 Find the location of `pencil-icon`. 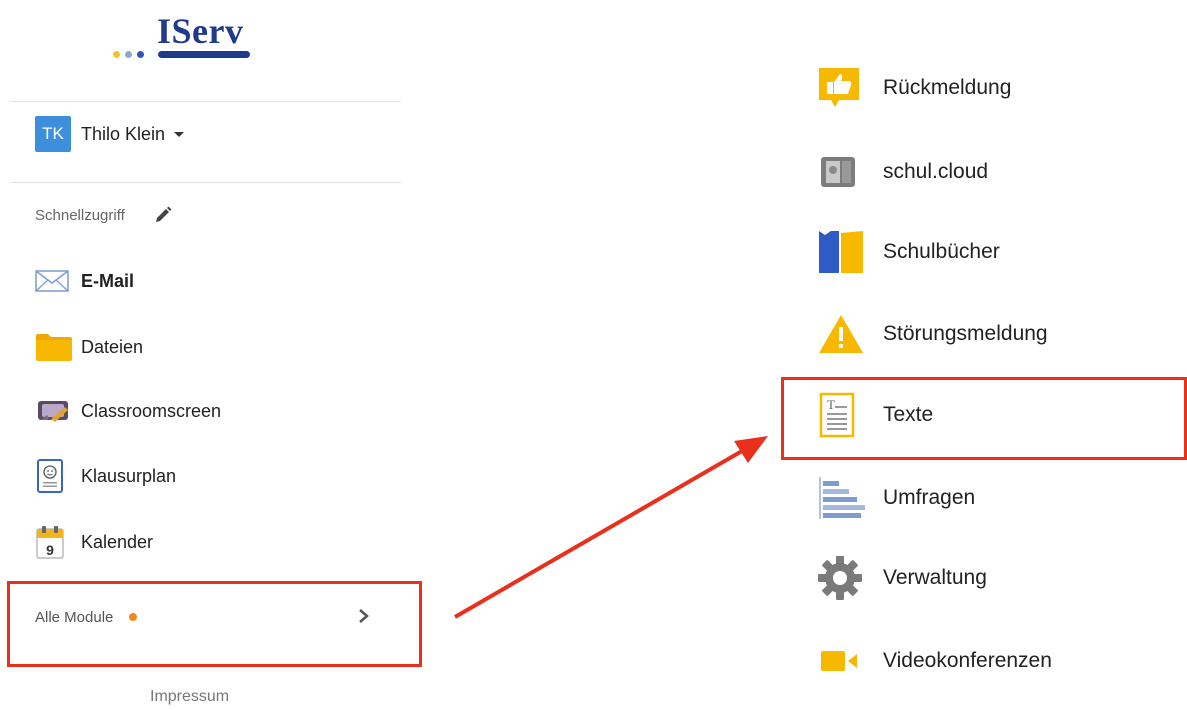

pencil-icon is located at coordinates (163, 215).